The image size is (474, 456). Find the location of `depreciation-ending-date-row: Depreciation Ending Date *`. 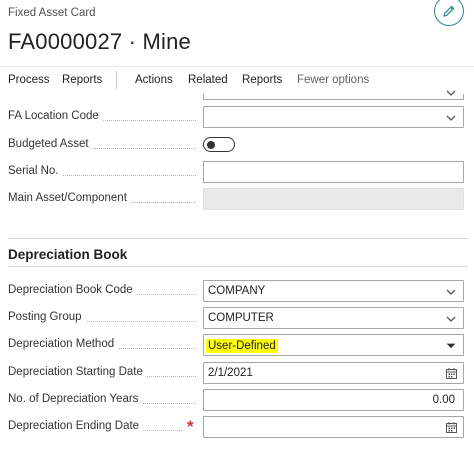

depreciation-ending-date-row: Depreciation Ending Date * is located at coordinates (237, 427).